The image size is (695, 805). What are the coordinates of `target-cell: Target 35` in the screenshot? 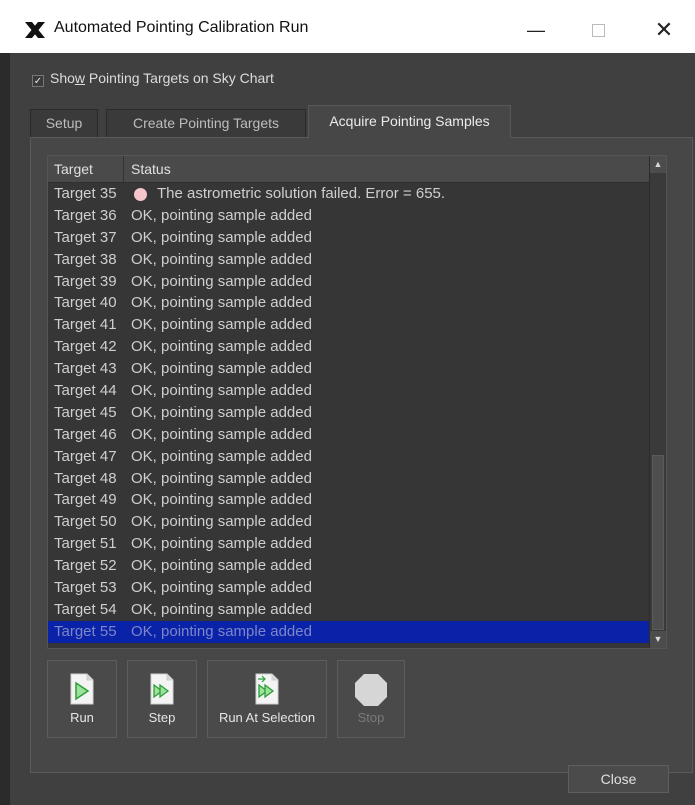 It's located at (85, 193).